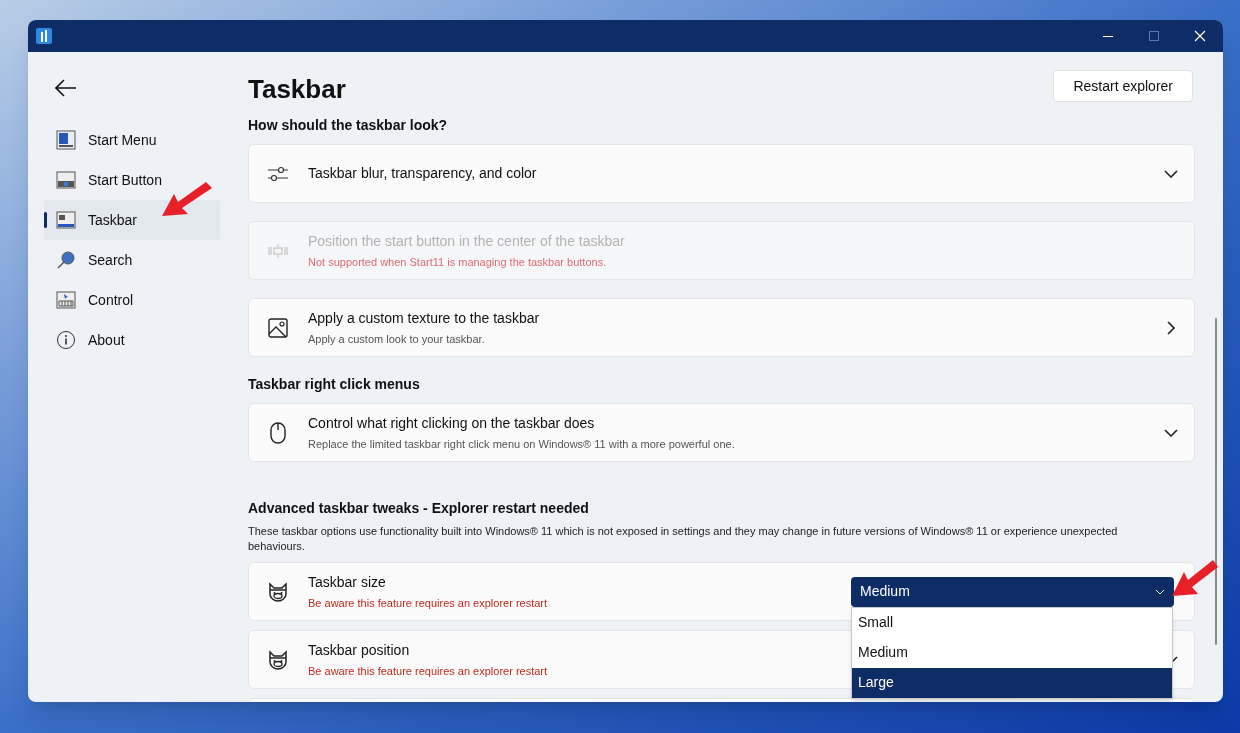  What do you see at coordinates (66, 260) in the screenshot?
I see `search-icon` at bounding box center [66, 260].